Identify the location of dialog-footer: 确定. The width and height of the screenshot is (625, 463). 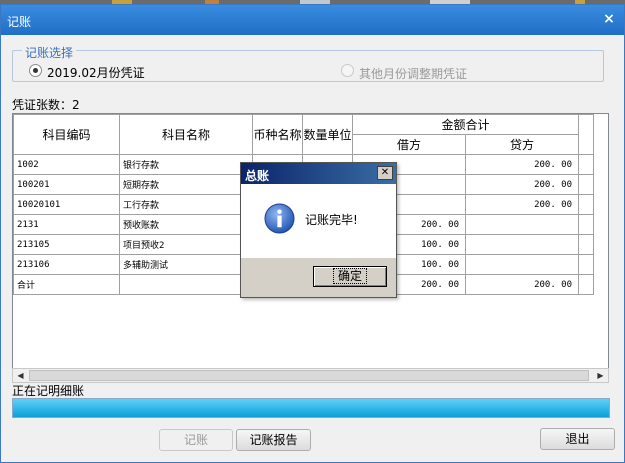
(318, 277).